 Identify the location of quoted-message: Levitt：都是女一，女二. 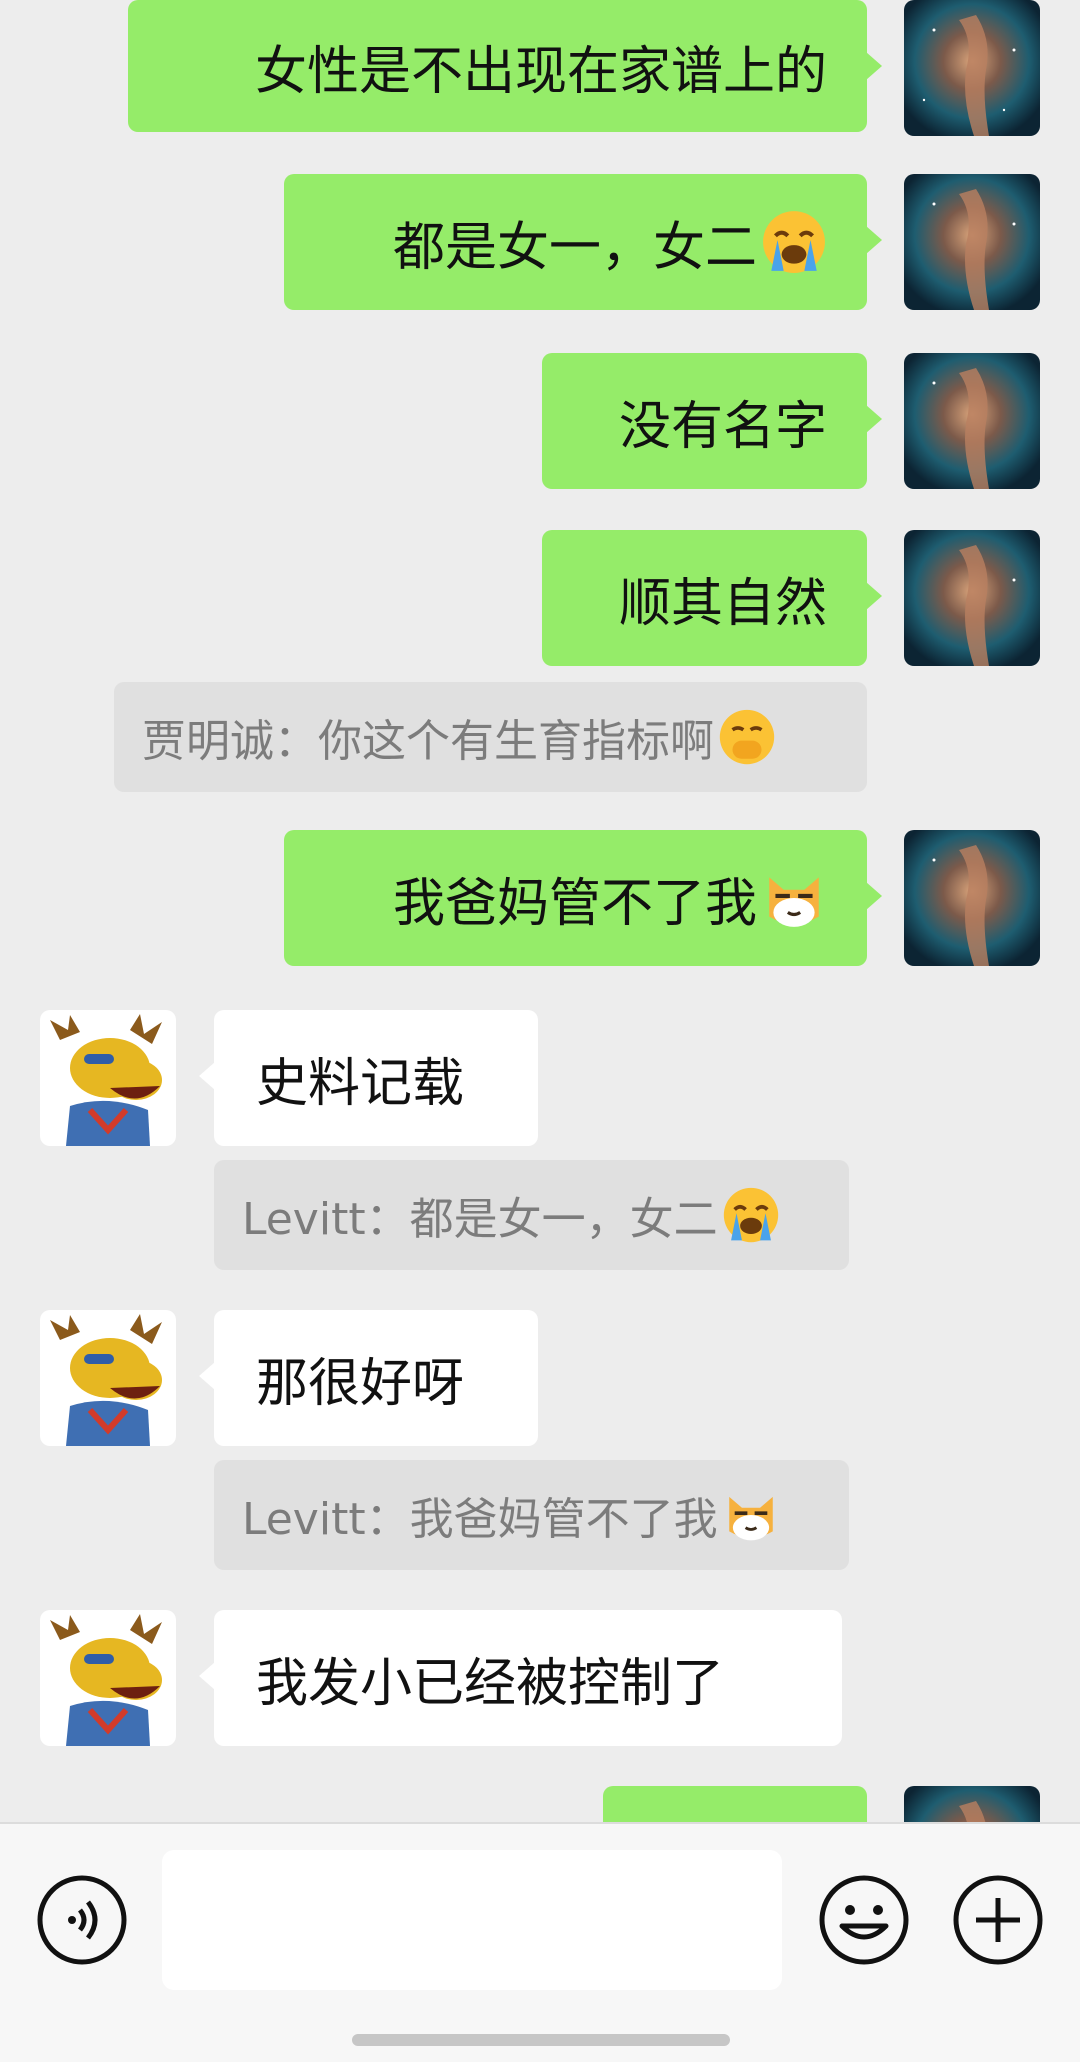
(531, 1215).